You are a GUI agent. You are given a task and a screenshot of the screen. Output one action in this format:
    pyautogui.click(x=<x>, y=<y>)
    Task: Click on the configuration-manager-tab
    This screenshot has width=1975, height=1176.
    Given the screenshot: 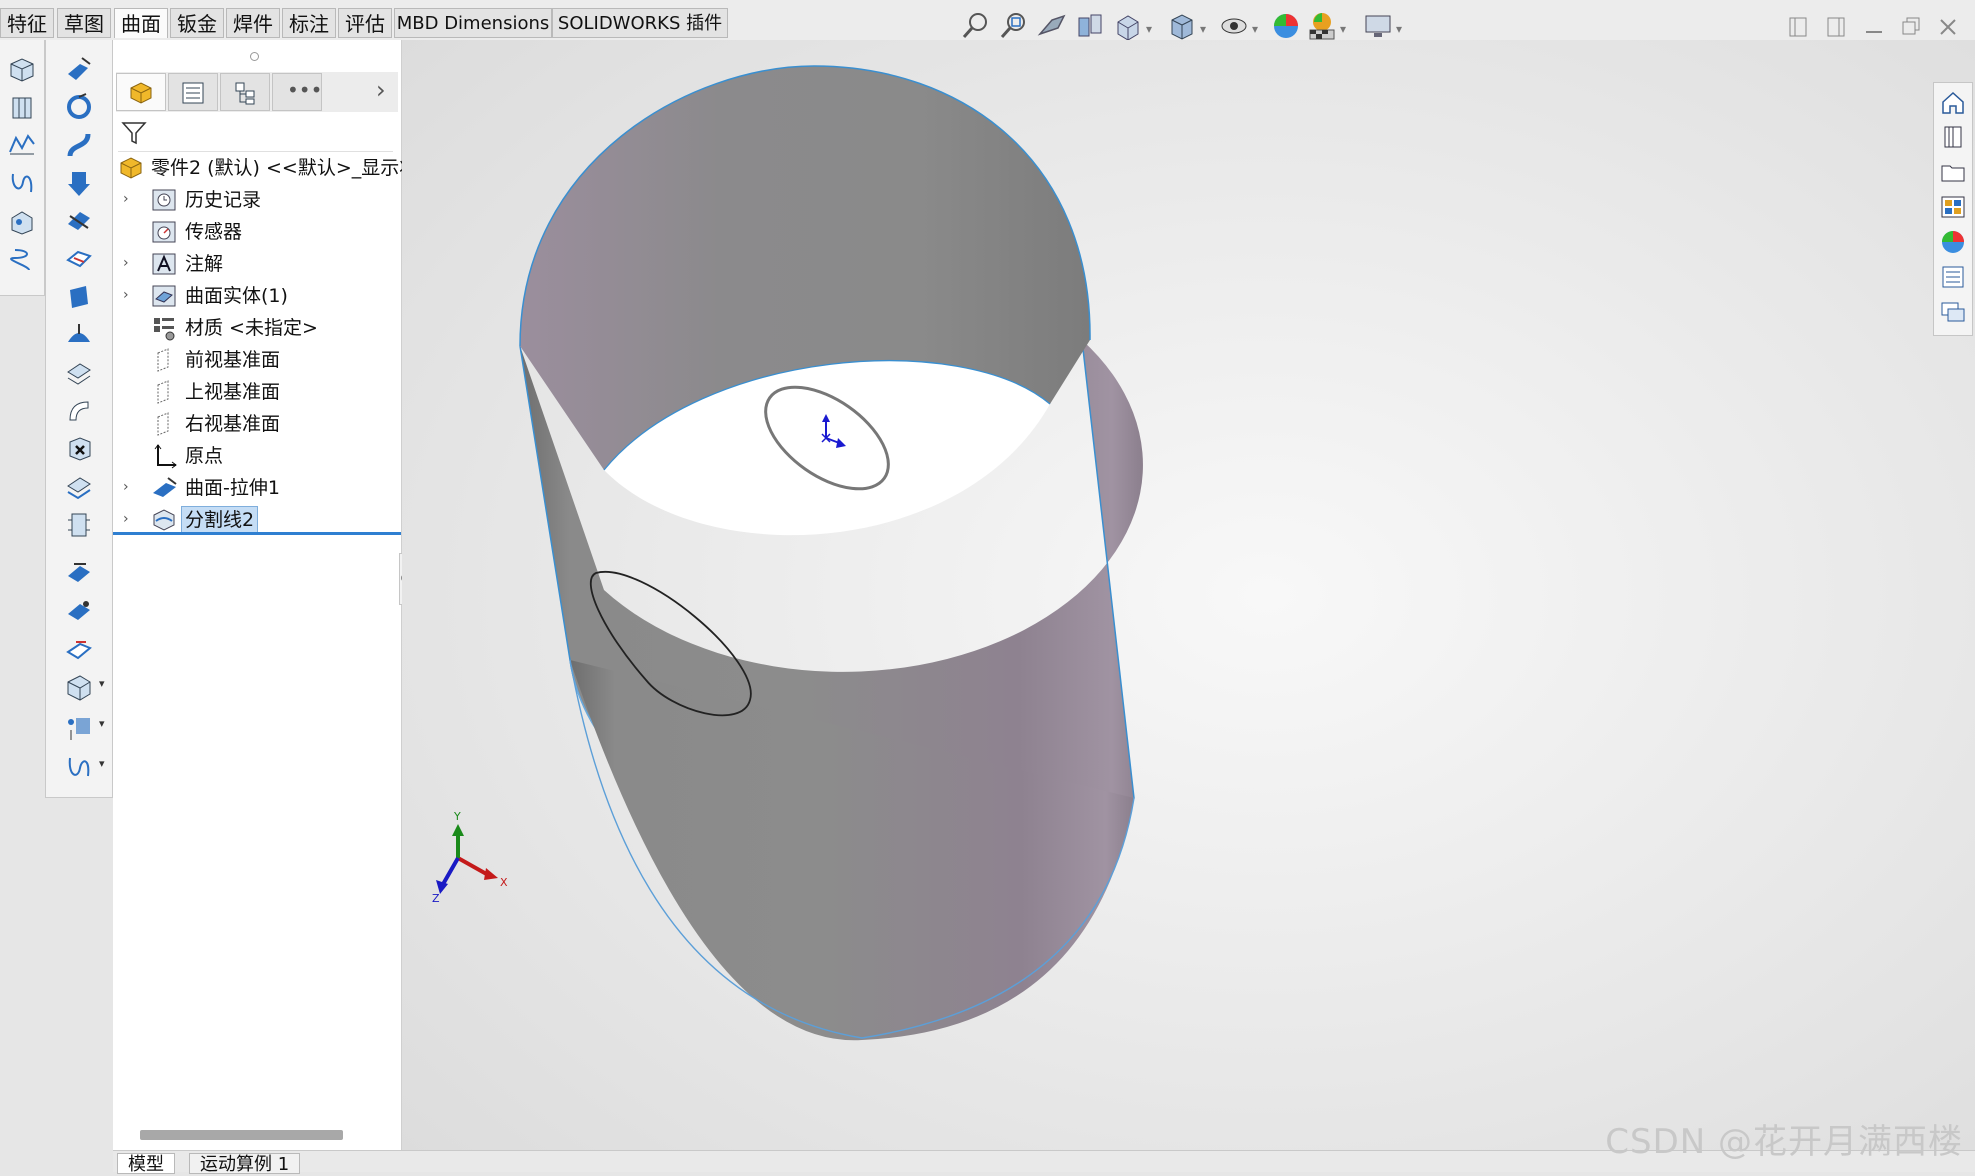 What is the action you would take?
    pyautogui.click(x=245, y=92)
    